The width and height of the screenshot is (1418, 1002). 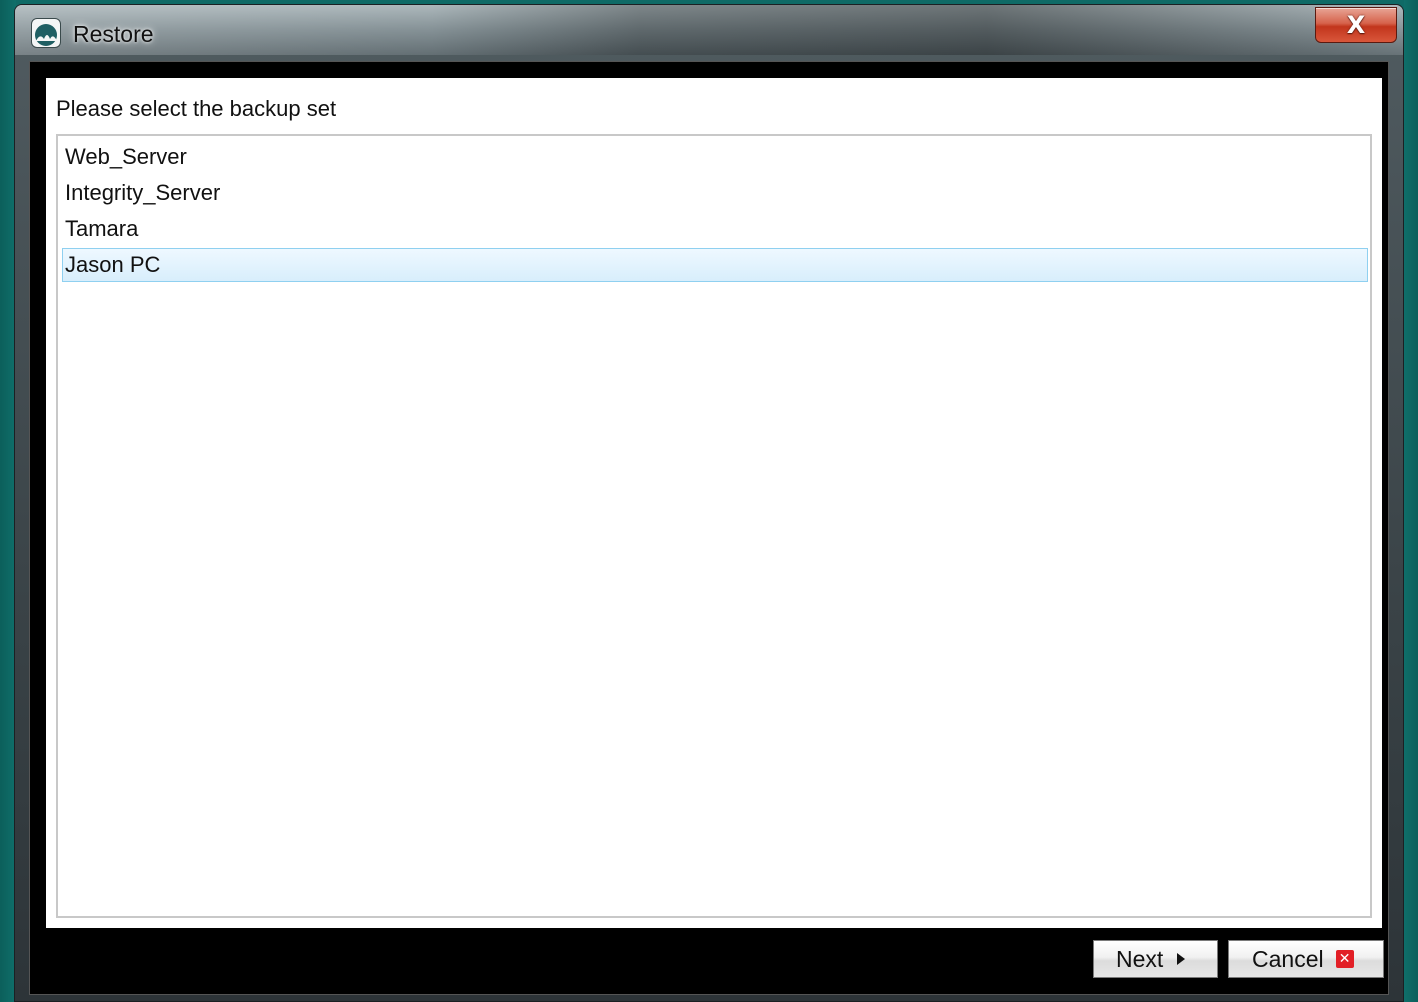 What do you see at coordinates (715, 265) in the screenshot?
I see `list-item-selected: Jason PC` at bounding box center [715, 265].